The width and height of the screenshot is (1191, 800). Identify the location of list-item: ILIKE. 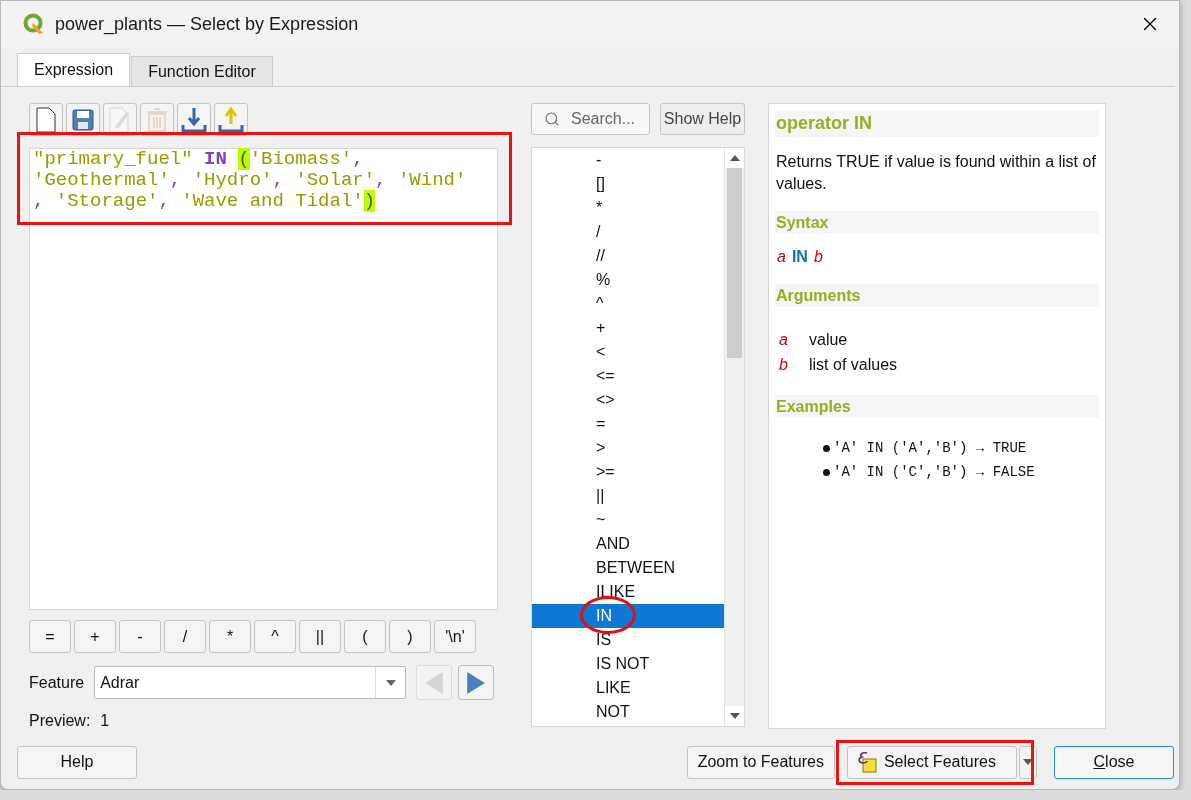
(628, 592).